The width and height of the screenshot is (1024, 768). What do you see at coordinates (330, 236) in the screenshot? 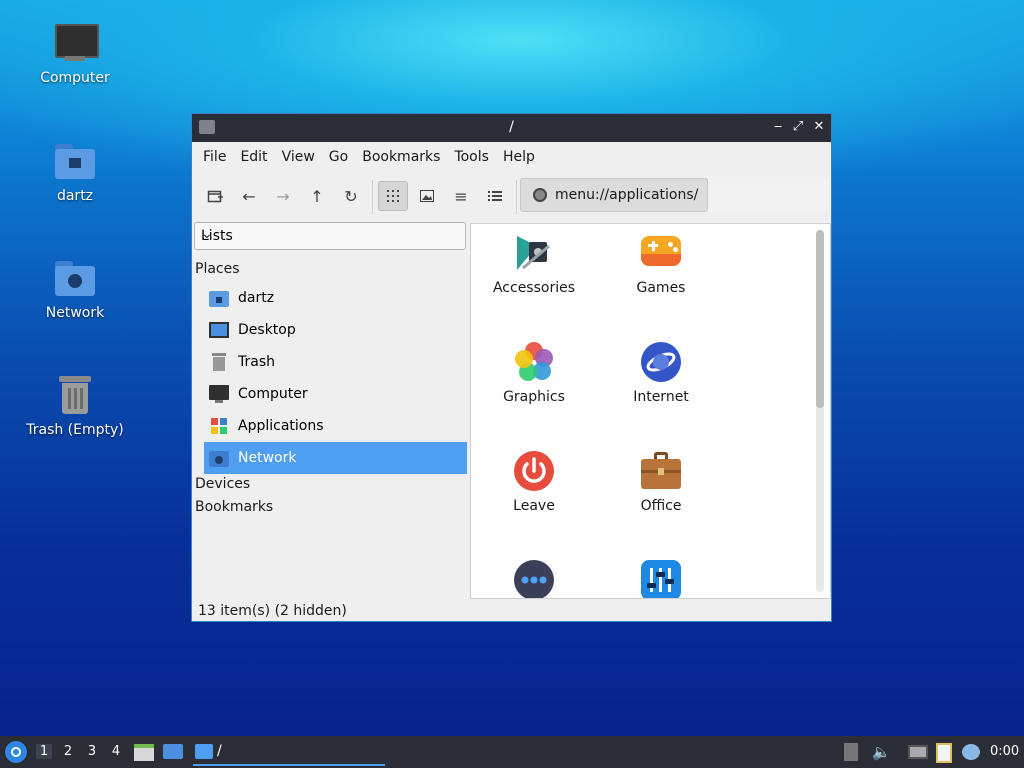
I see `side-pane-mode-select: Lists ⌄` at bounding box center [330, 236].